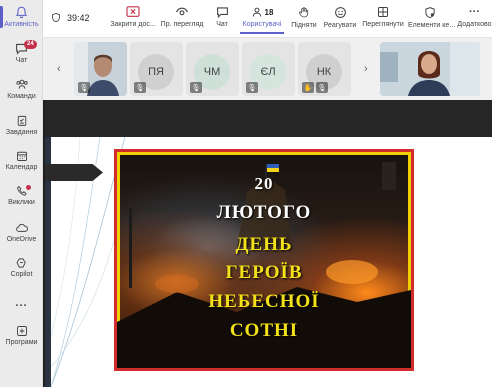 This screenshot has height=387, width=492. What do you see at coordinates (182, 24) in the screenshot?
I see `preview-label: Пр. перегляд` at bounding box center [182, 24].